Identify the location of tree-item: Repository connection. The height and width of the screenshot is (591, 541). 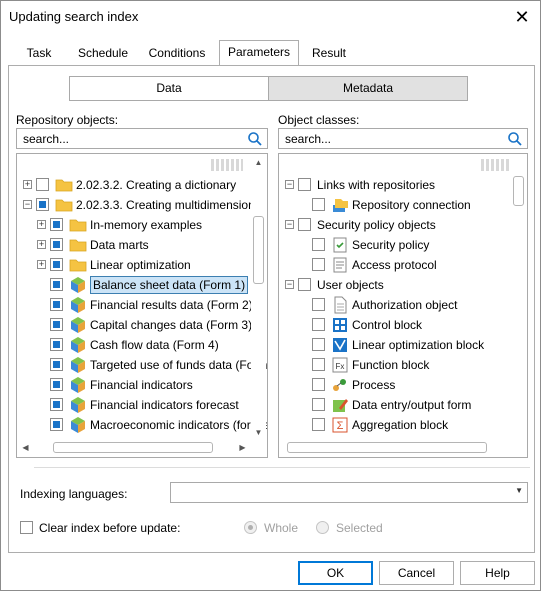
(394, 206).